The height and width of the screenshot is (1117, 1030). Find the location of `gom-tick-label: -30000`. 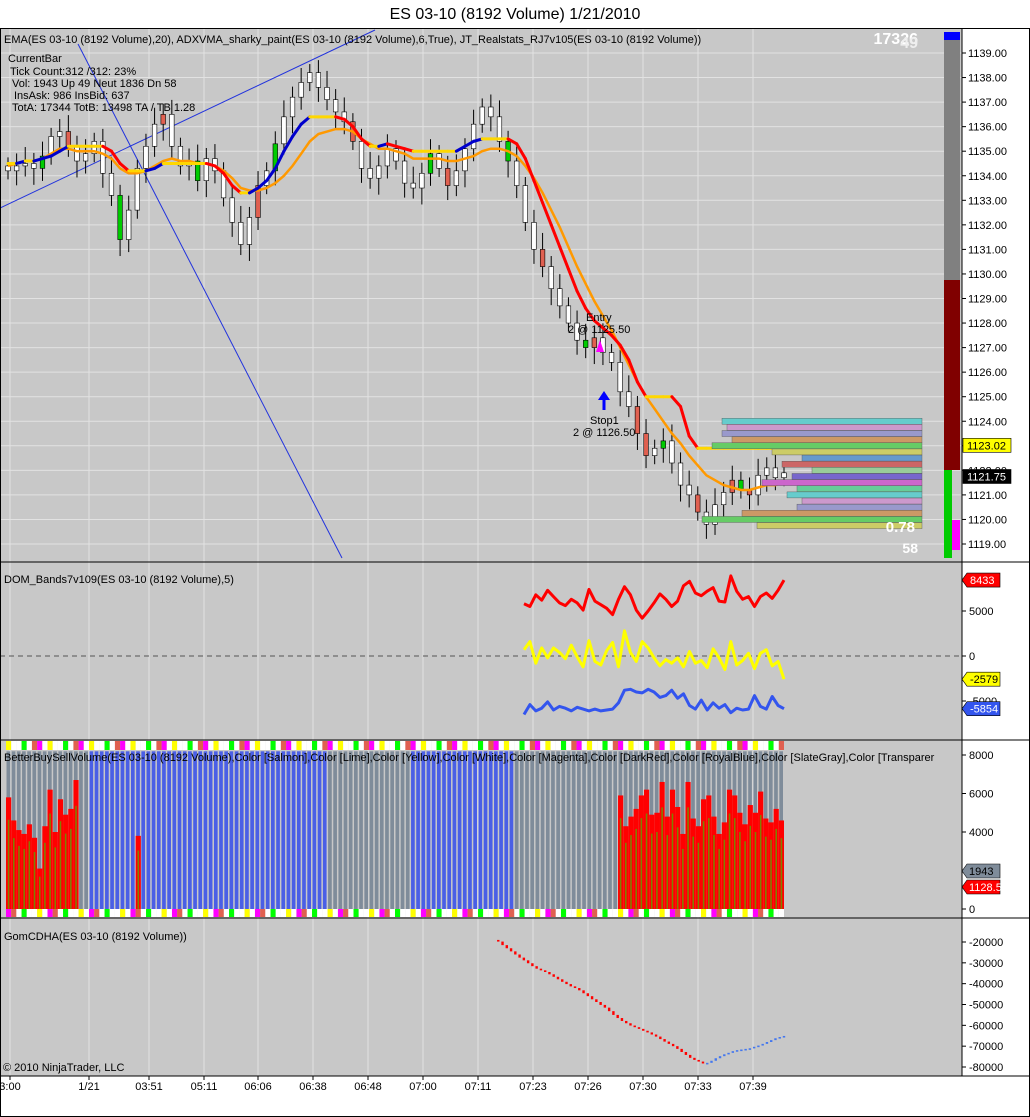

gom-tick-label: -30000 is located at coordinates (986, 964).